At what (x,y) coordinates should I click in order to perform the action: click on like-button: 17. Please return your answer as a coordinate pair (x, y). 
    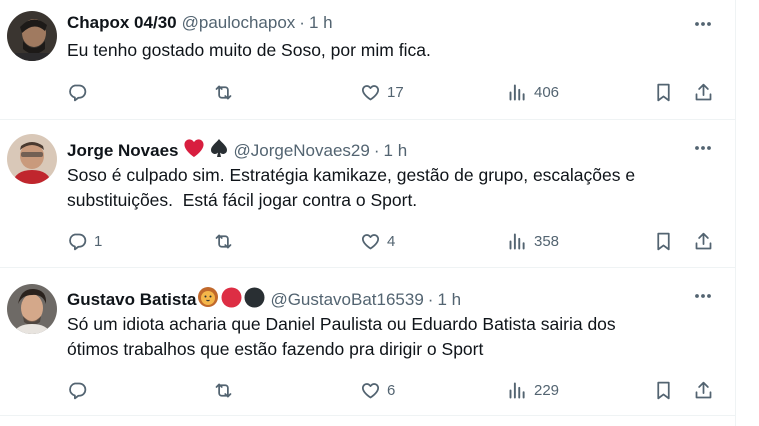
    Looking at the image, I should click on (382, 92).